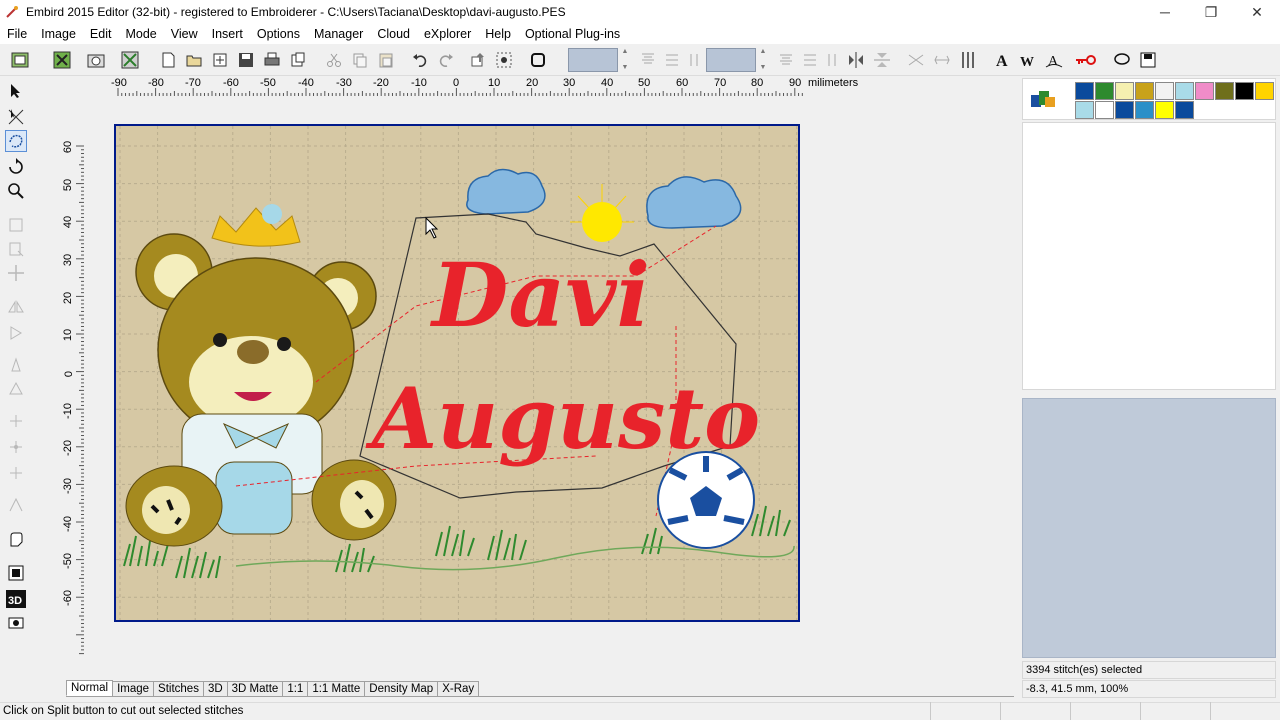  Describe the element at coordinates (130, 60) in the screenshot. I see `stitch-grid-icon` at that location.